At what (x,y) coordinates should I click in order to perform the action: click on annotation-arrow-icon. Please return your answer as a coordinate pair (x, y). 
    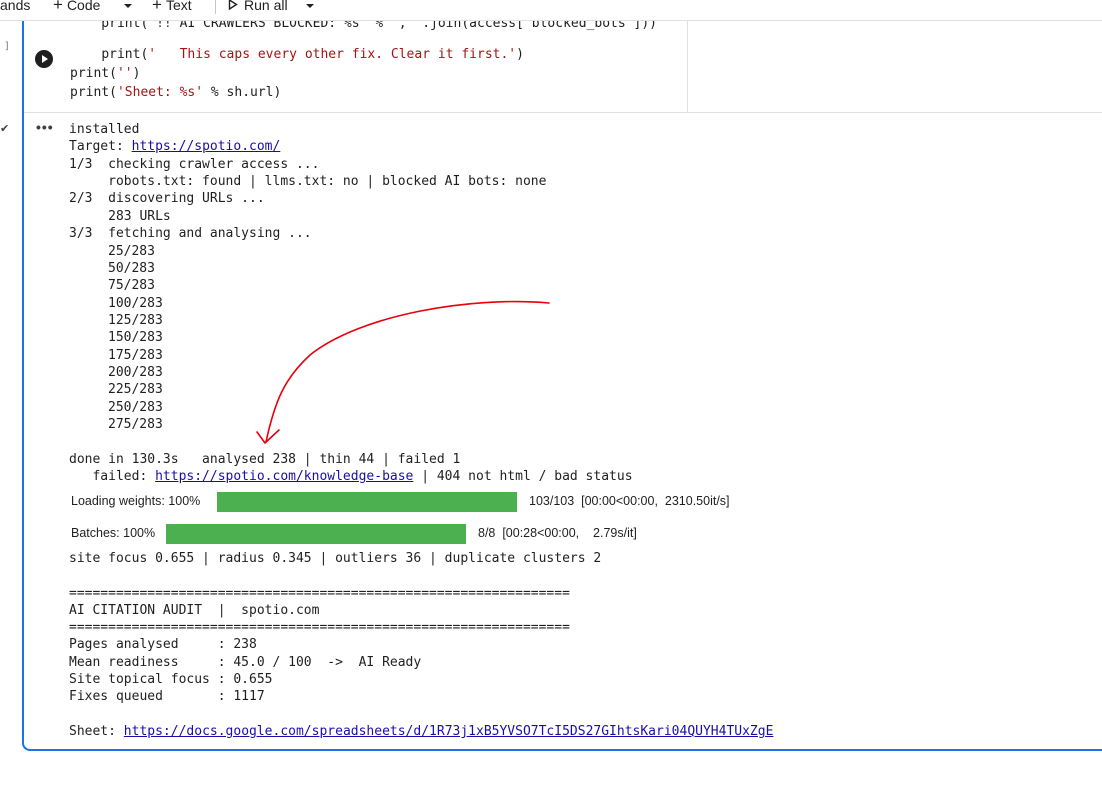
    Looking at the image, I should click on (403, 372).